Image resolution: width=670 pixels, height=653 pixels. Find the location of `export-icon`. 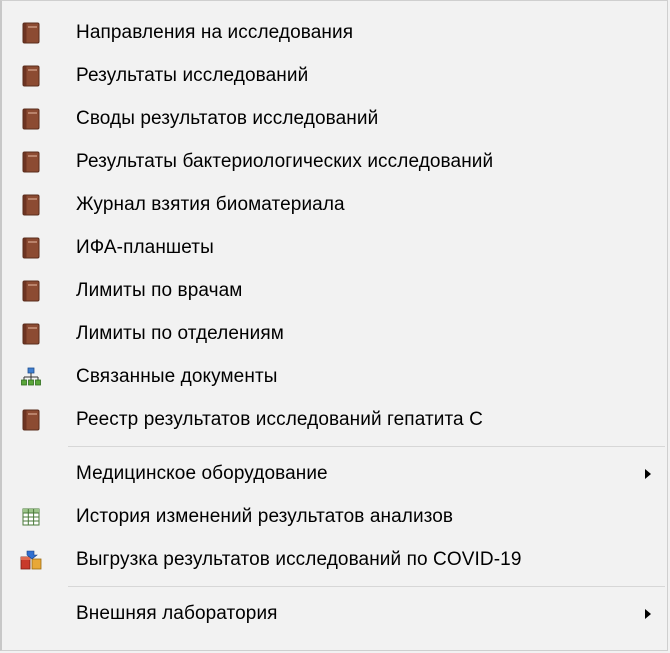

export-icon is located at coordinates (31, 560).